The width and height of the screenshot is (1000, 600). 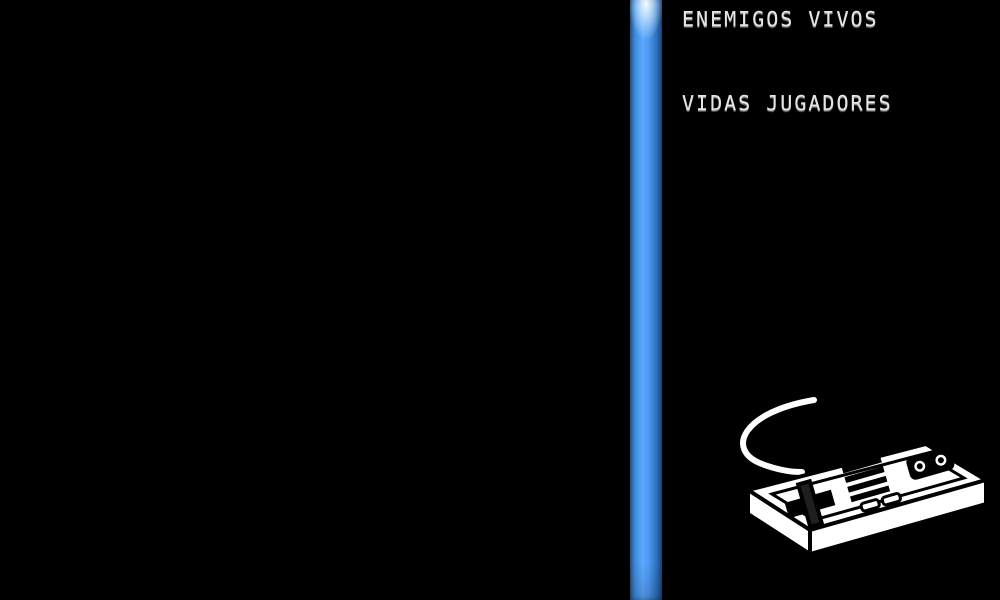 I want to click on player-lives-label: VIDAS JUGADORES, so click(x=787, y=103).